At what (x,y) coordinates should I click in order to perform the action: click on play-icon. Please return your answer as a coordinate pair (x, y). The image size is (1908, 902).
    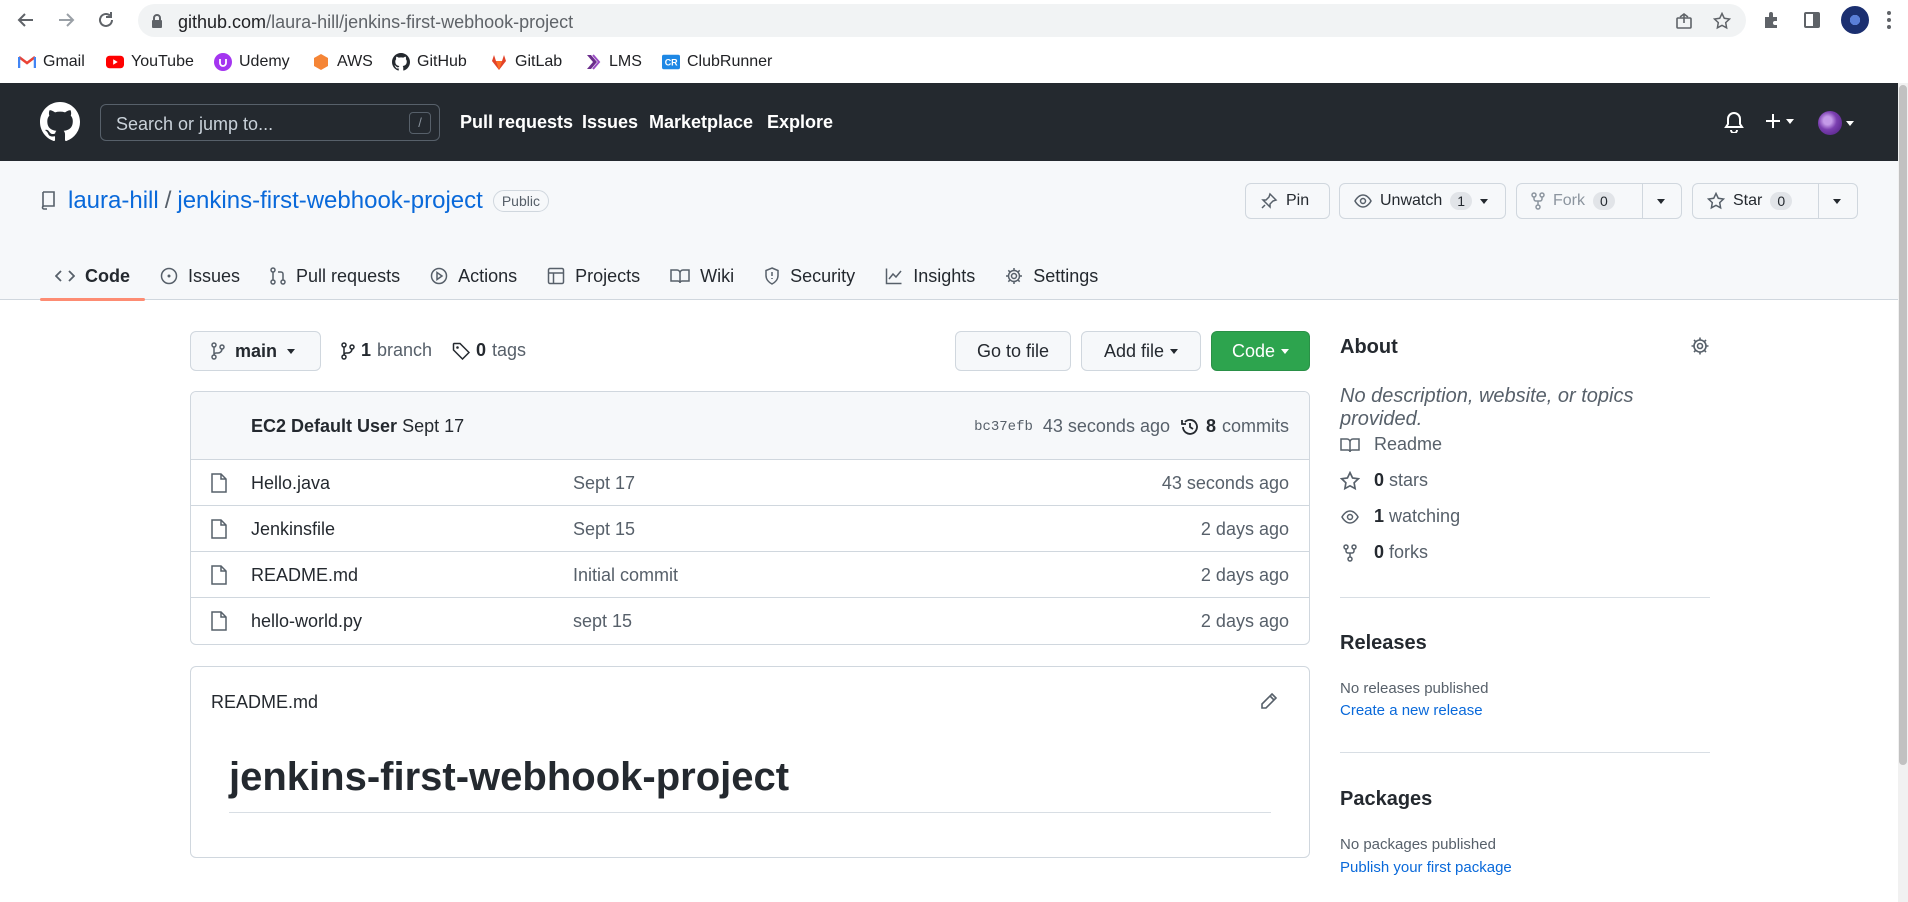
    Looking at the image, I should click on (439, 276).